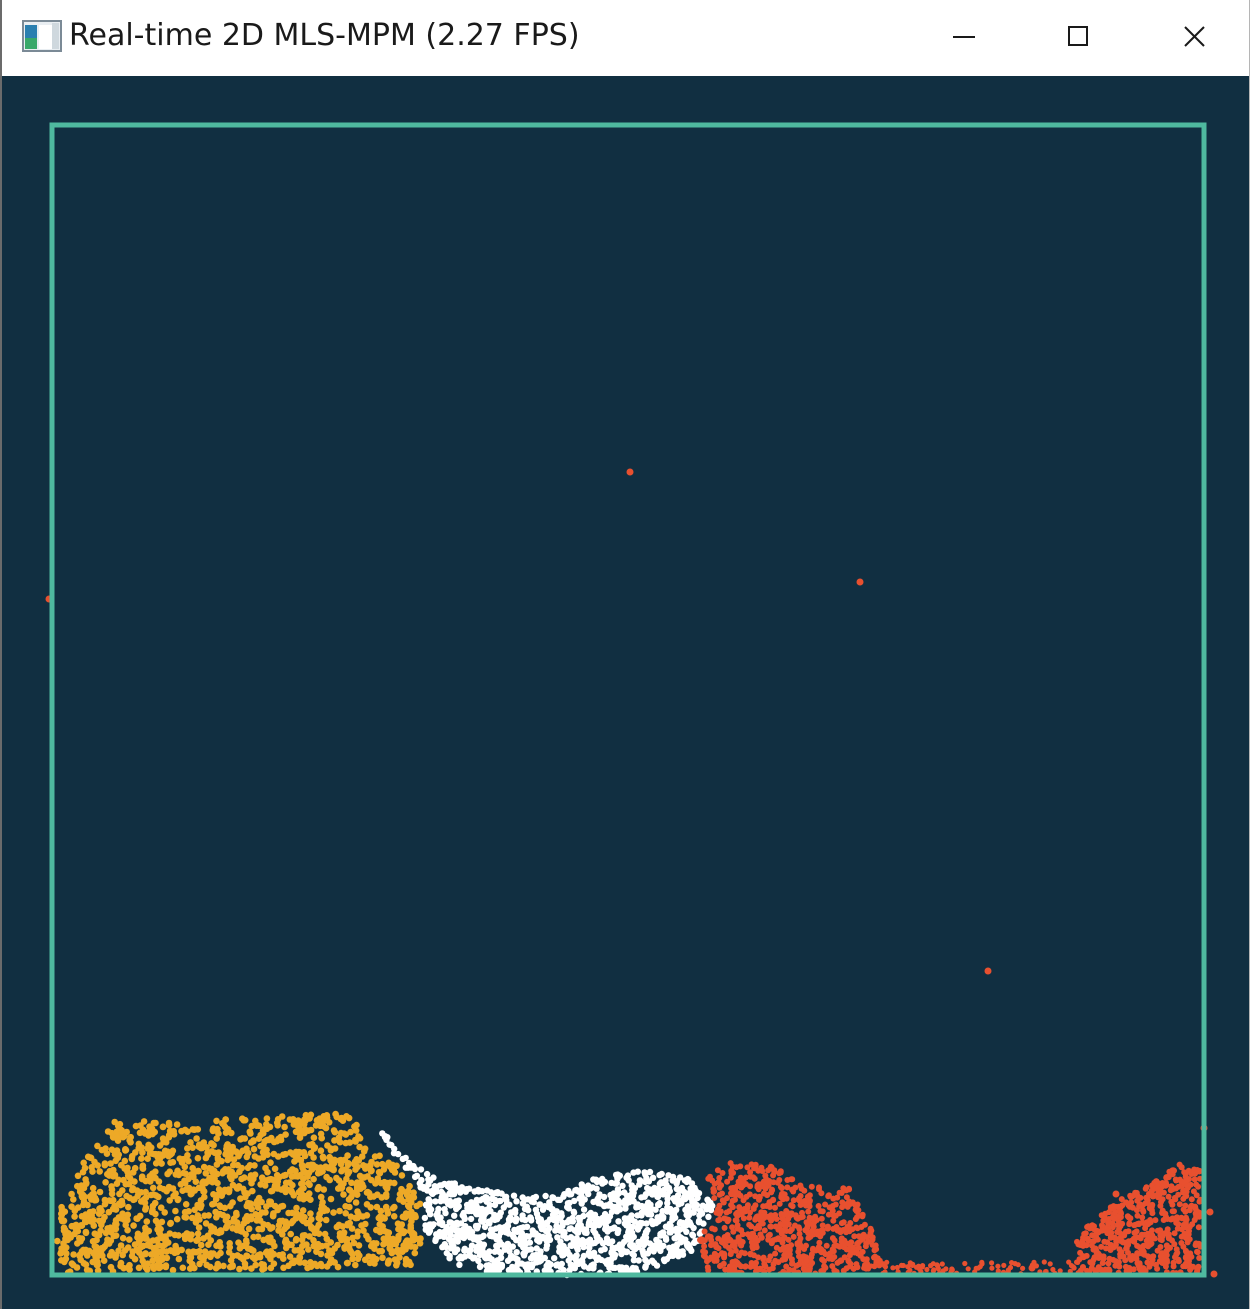  I want to click on maximize-button, so click(1078, 37).